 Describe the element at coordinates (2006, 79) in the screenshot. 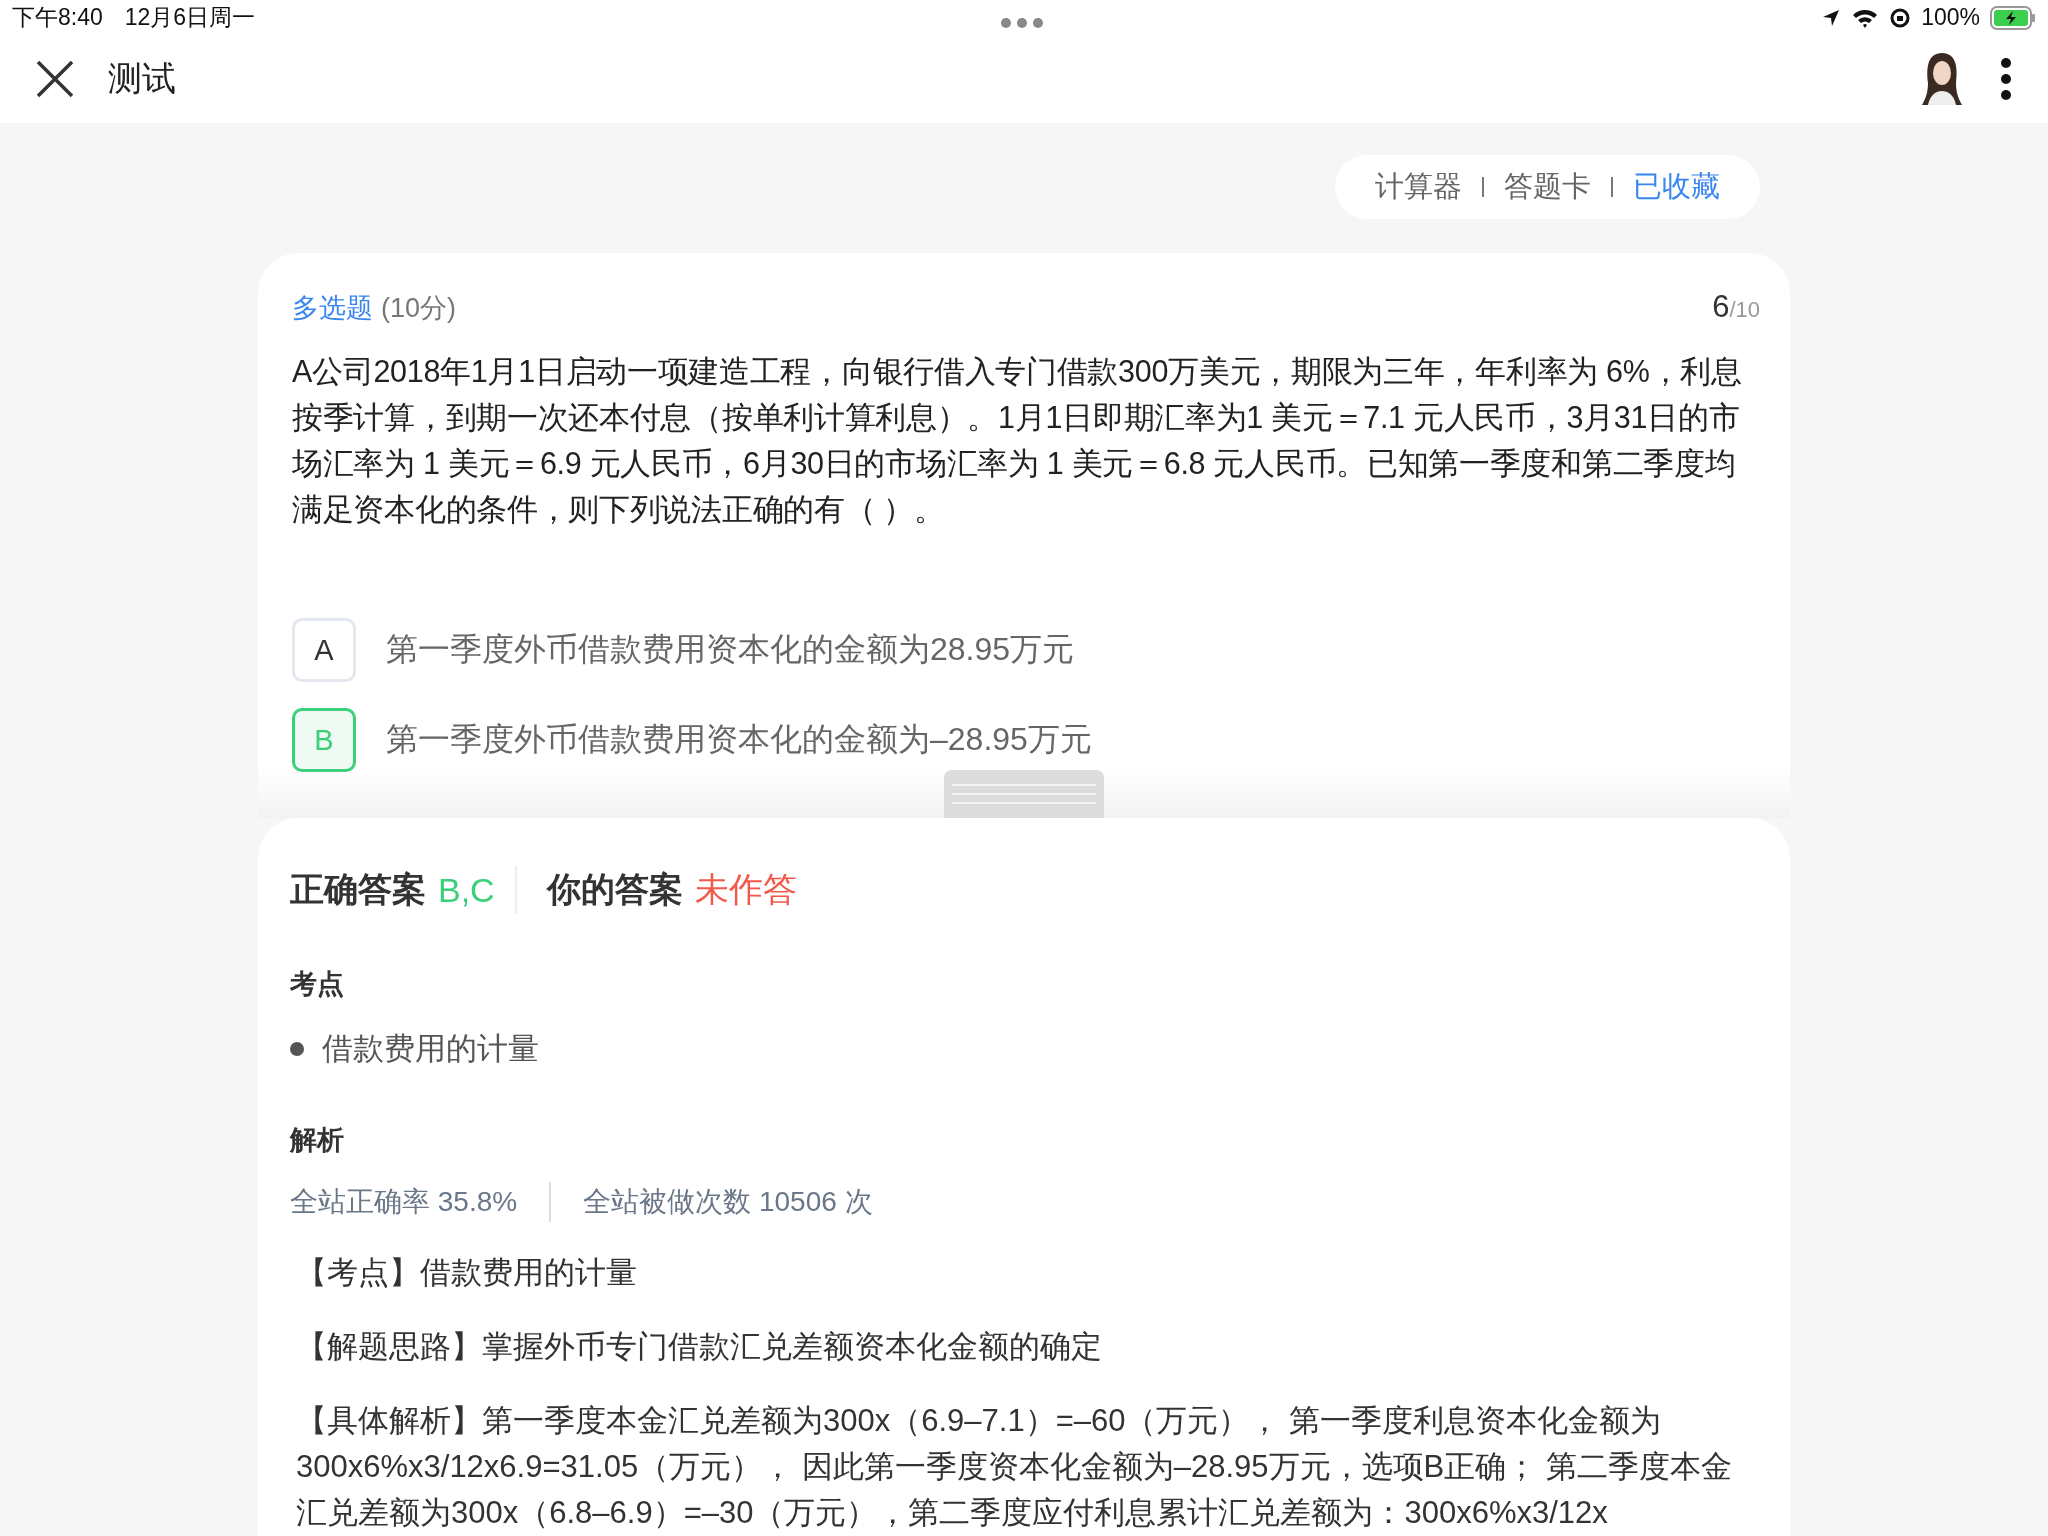

I see `more-icon` at that location.